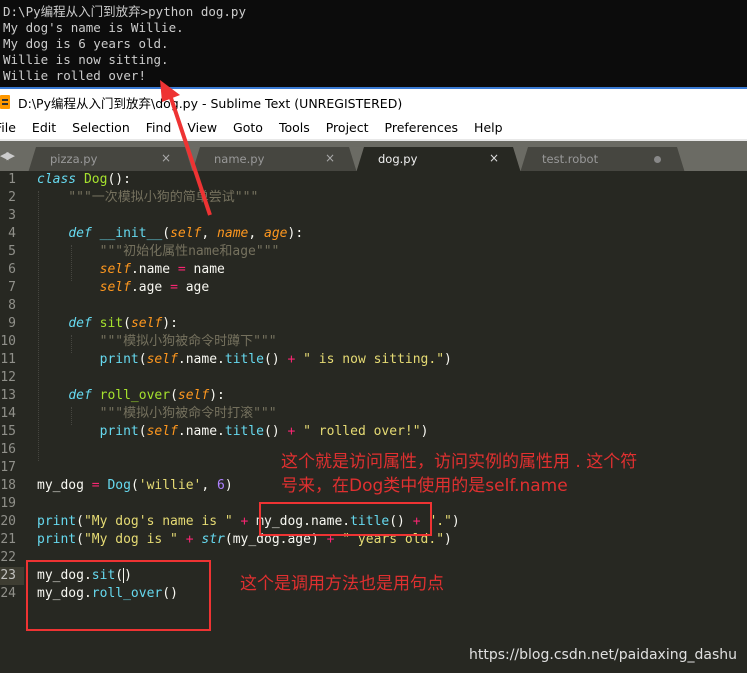  What do you see at coordinates (202, 127) in the screenshot?
I see `menu-view: View` at bounding box center [202, 127].